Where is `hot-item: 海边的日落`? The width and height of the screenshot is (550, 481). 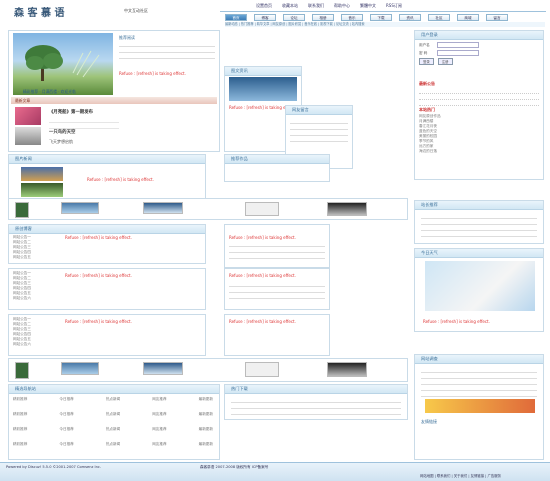 hot-item: 海边的日落 is located at coordinates (479, 151).